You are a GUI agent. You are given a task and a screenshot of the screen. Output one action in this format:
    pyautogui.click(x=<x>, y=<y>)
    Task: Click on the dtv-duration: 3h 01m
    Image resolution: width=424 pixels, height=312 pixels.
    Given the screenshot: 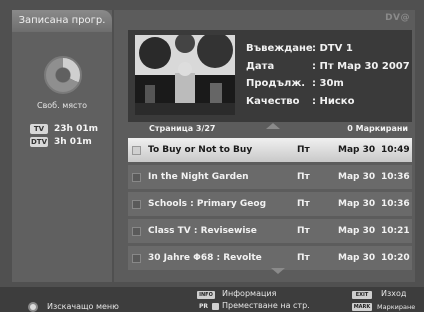 What is the action you would take?
    pyautogui.click(x=73, y=142)
    